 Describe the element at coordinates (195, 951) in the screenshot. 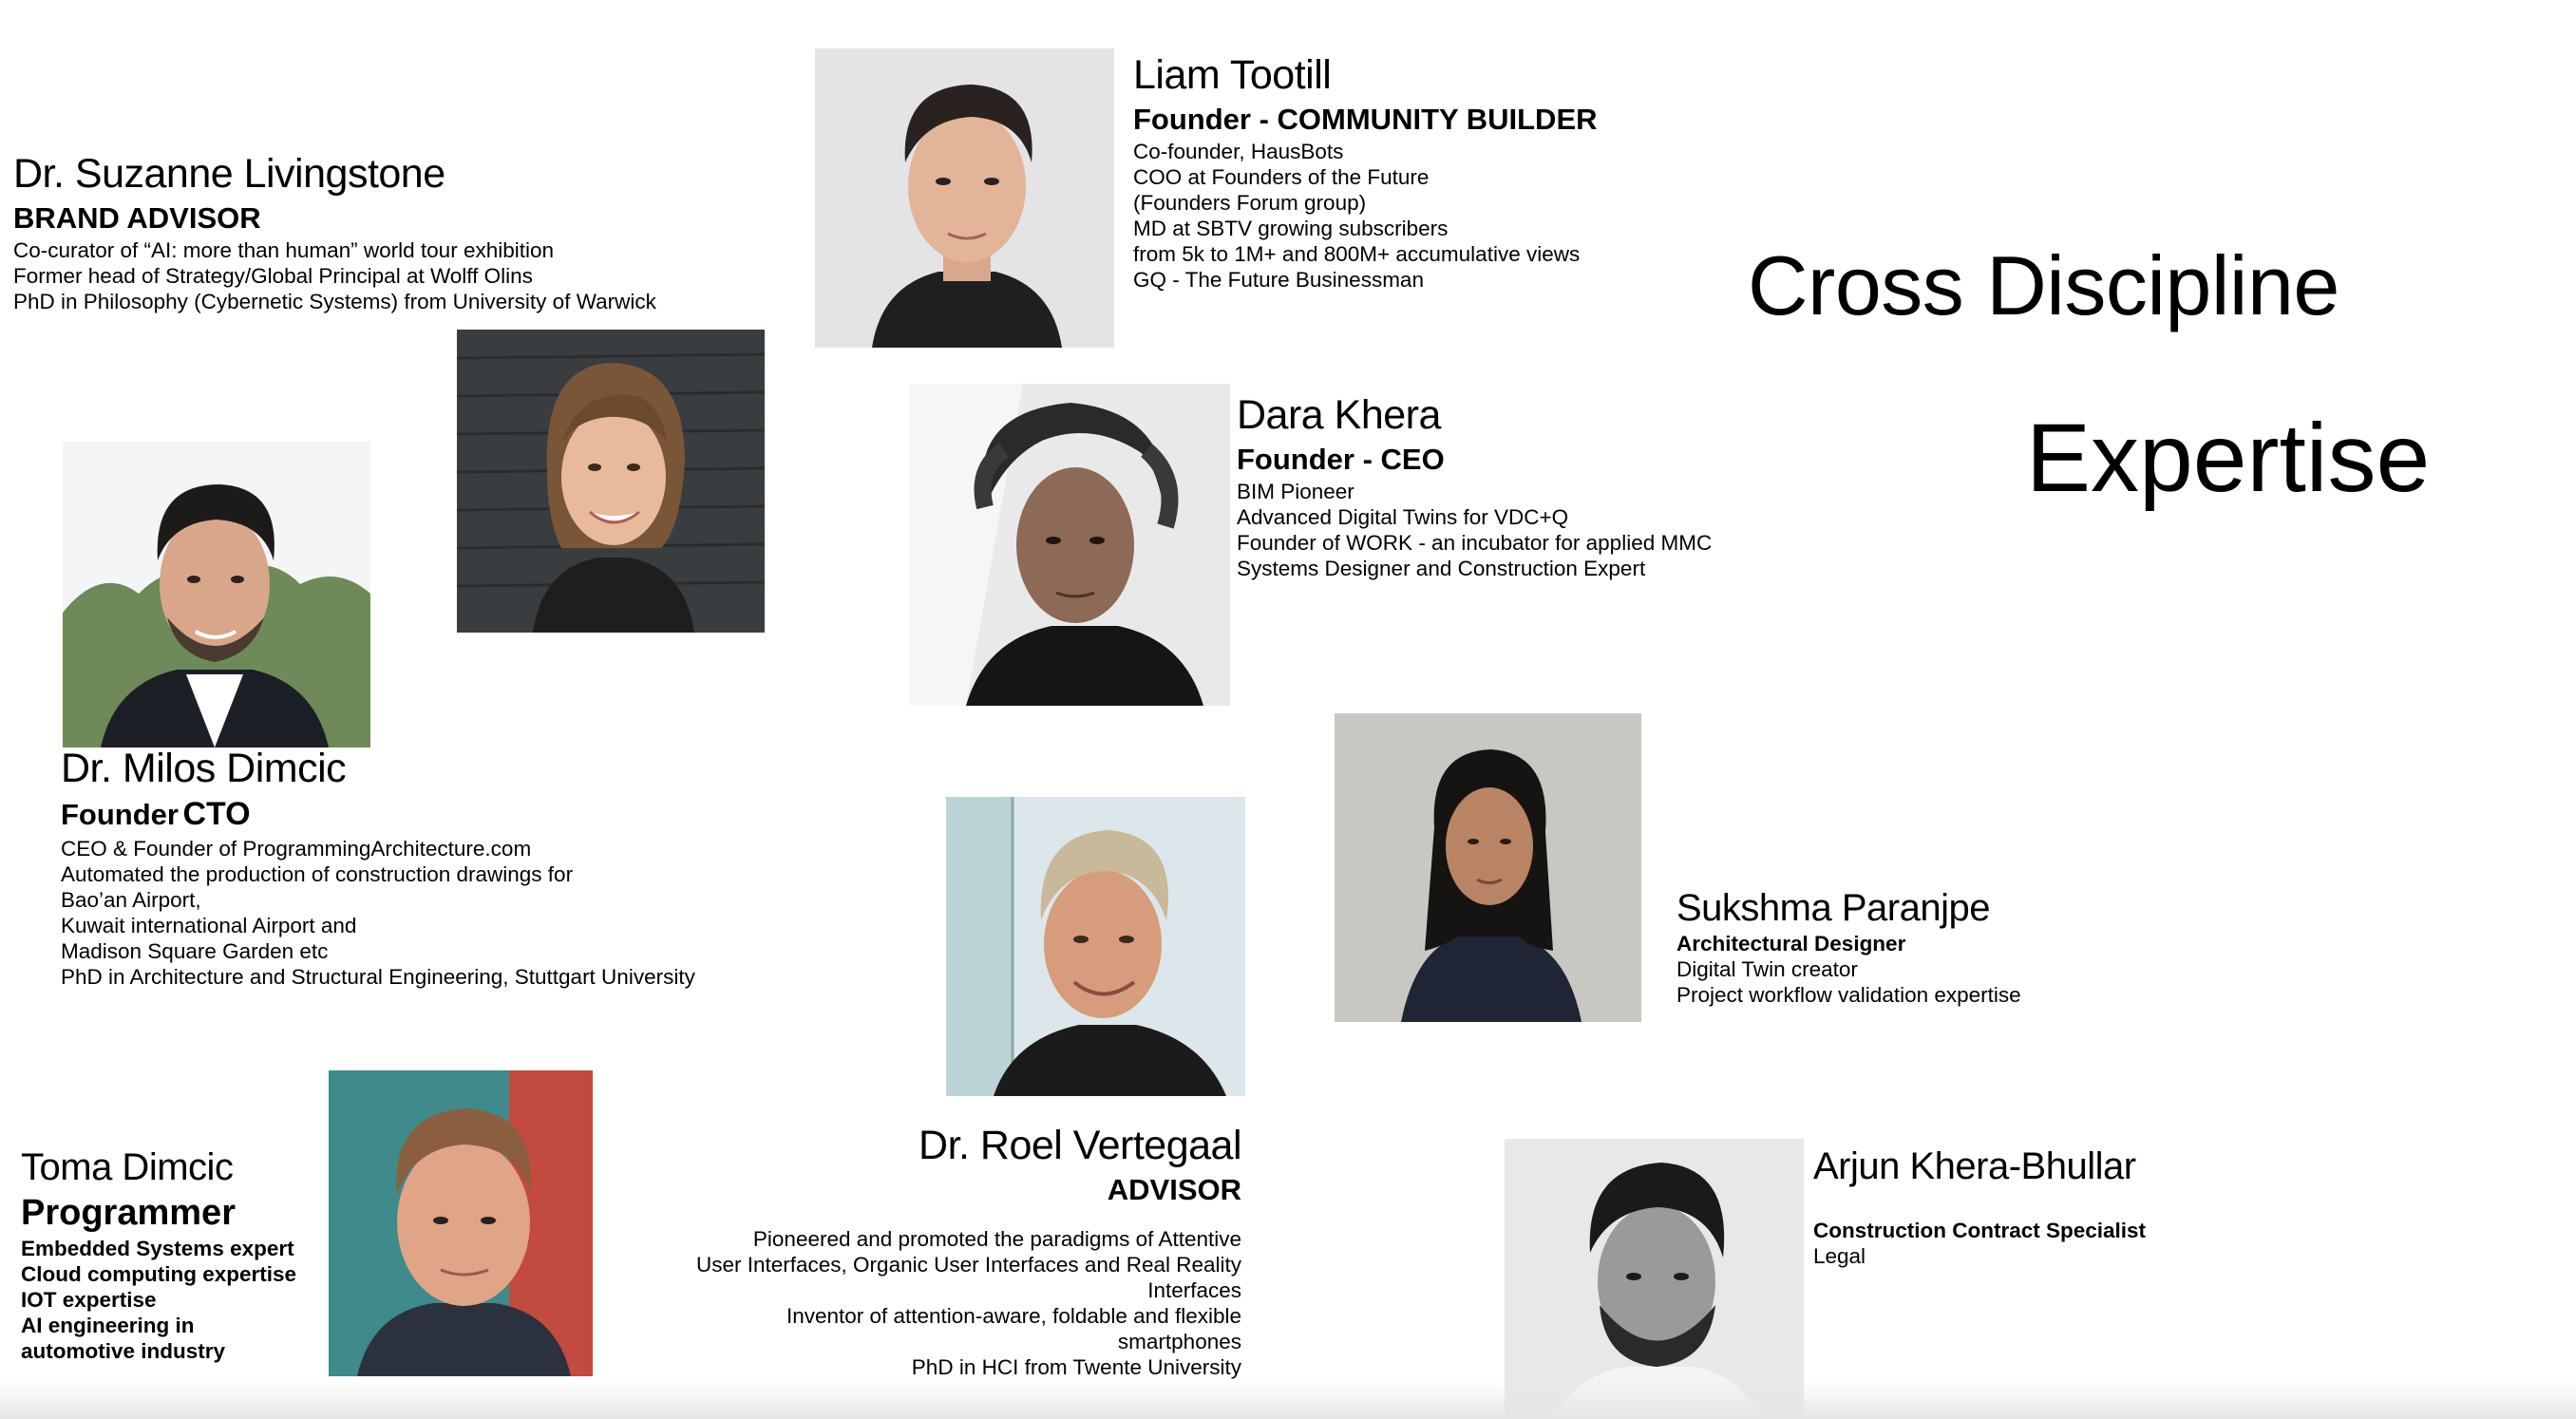

I see `bio-line: Madison Square Garden etc` at that location.